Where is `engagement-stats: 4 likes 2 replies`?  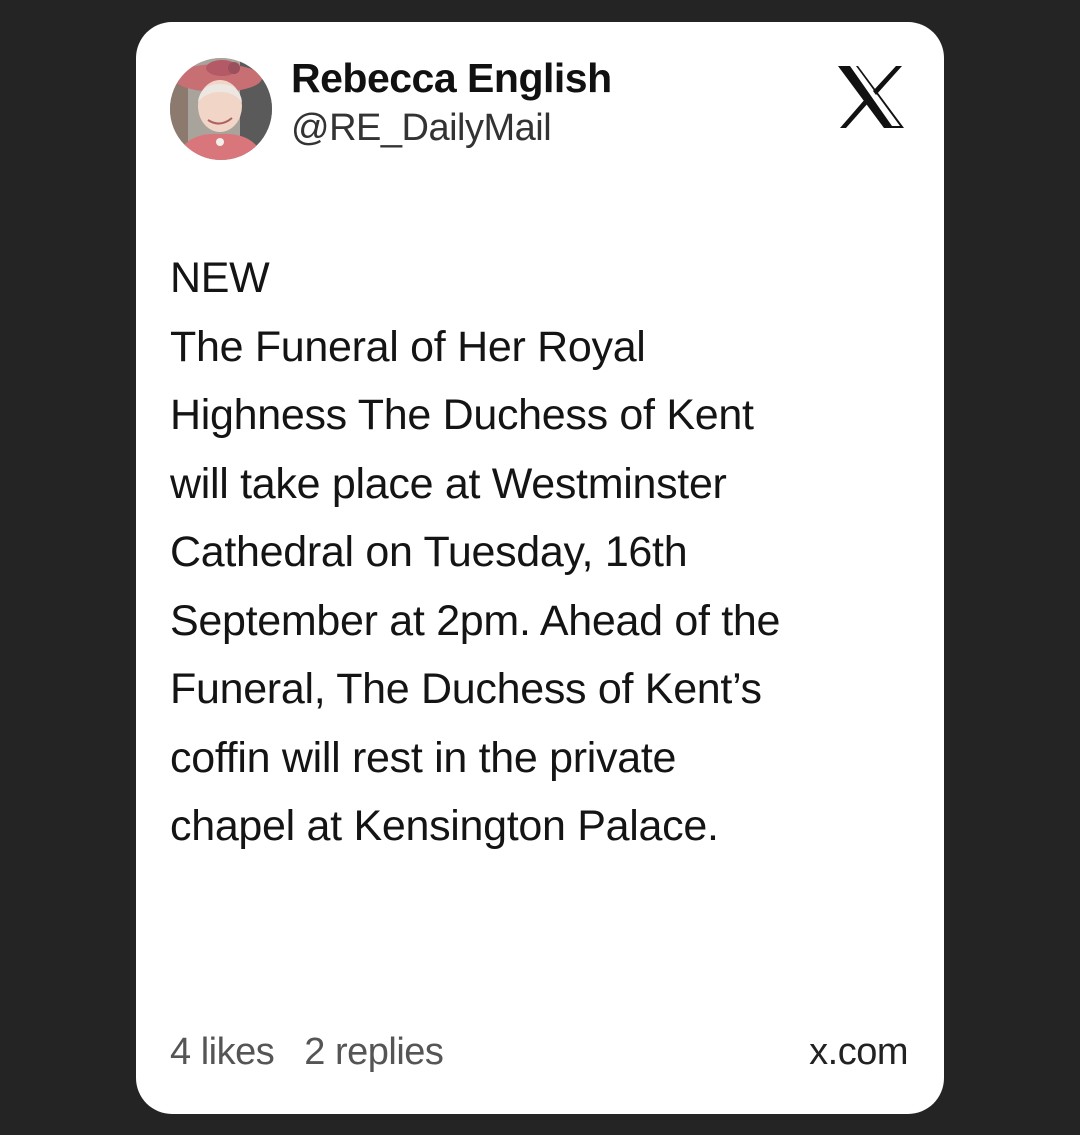
engagement-stats: 4 likes 2 replies is located at coordinates (307, 1052).